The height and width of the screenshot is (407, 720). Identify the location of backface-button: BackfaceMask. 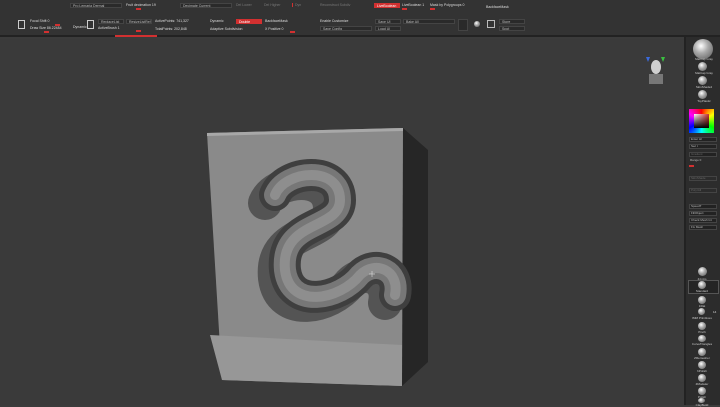
(276, 21).